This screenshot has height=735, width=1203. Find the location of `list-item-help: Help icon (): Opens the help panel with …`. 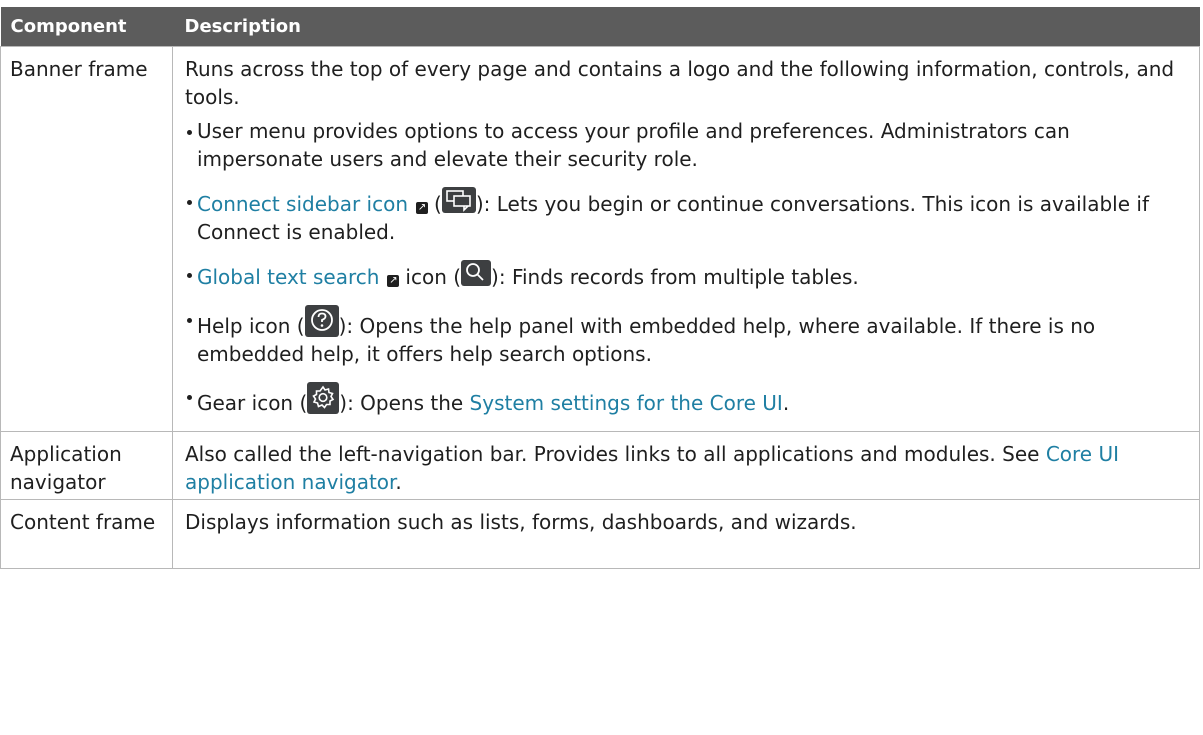

list-item-help: Help icon (): Opens the help panel with … is located at coordinates (686, 336).